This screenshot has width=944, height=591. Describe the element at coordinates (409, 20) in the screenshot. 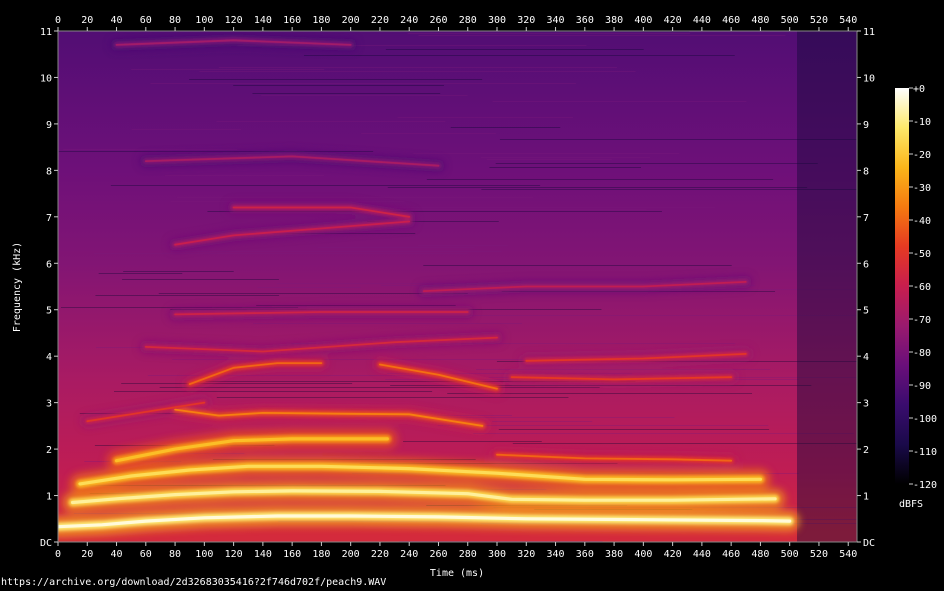

I see `x-tick-label: 240` at that location.